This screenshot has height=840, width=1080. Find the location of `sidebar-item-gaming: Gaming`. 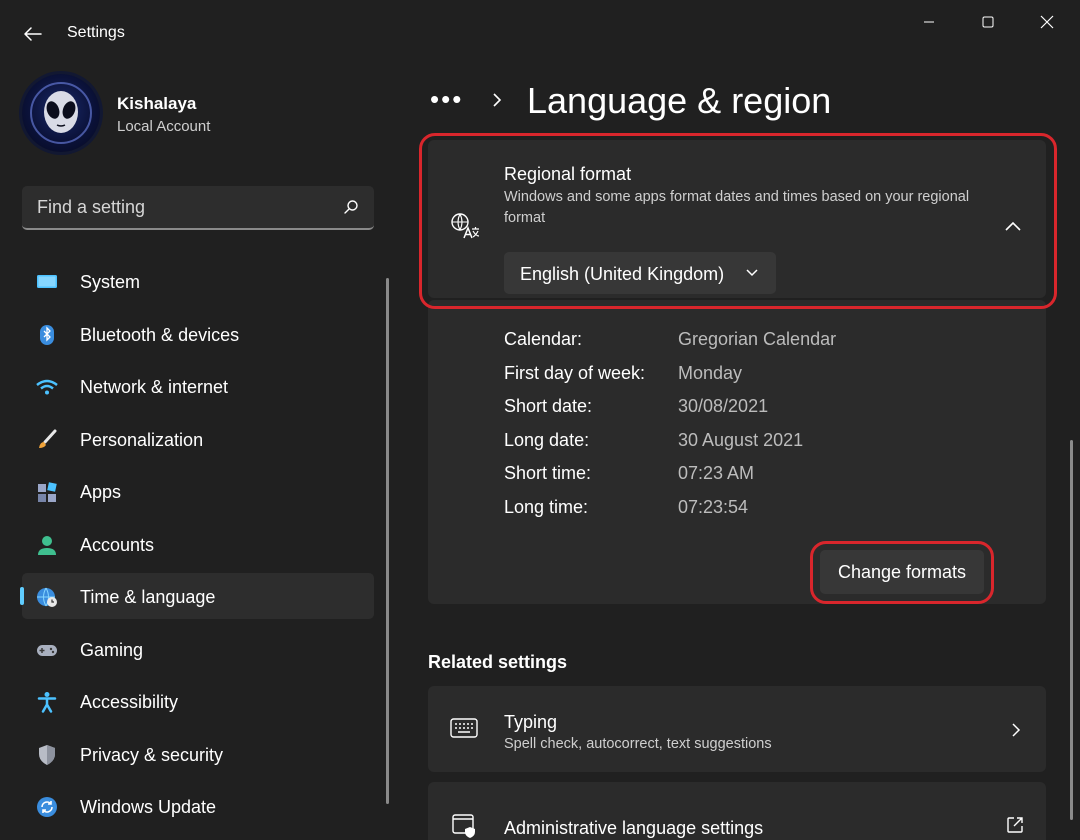

sidebar-item-gaming: Gaming is located at coordinates (198, 649).